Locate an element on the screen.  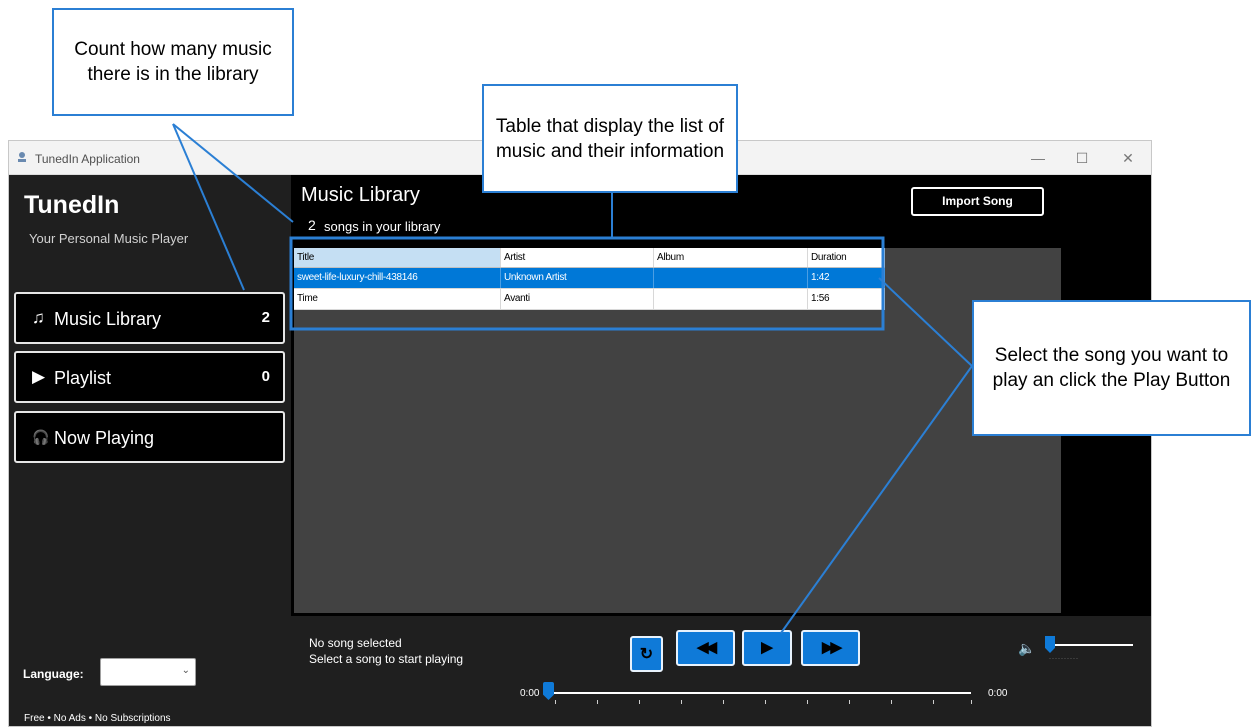
sidebar-item-music-library: ♫ Music Library 2 is located at coordinates (149, 318).